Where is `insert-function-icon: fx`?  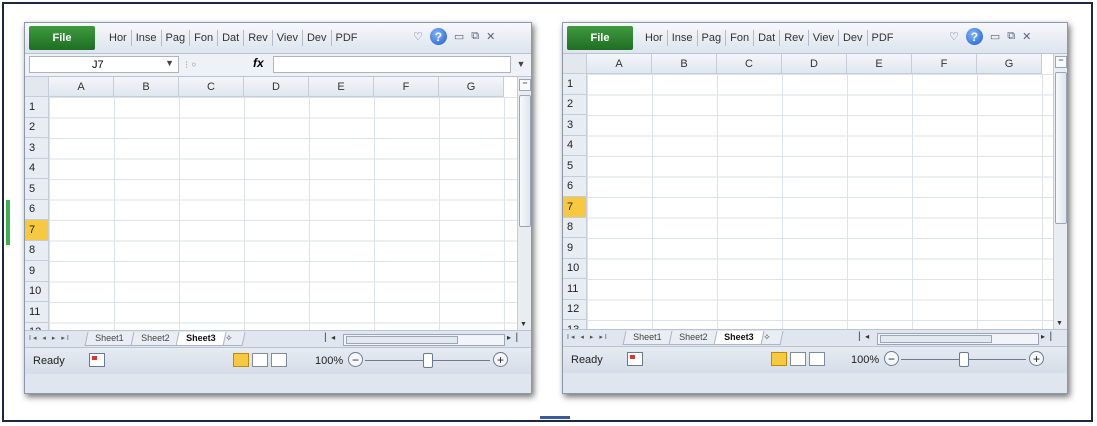 insert-function-icon: fx is located at coordinates (258, 63).